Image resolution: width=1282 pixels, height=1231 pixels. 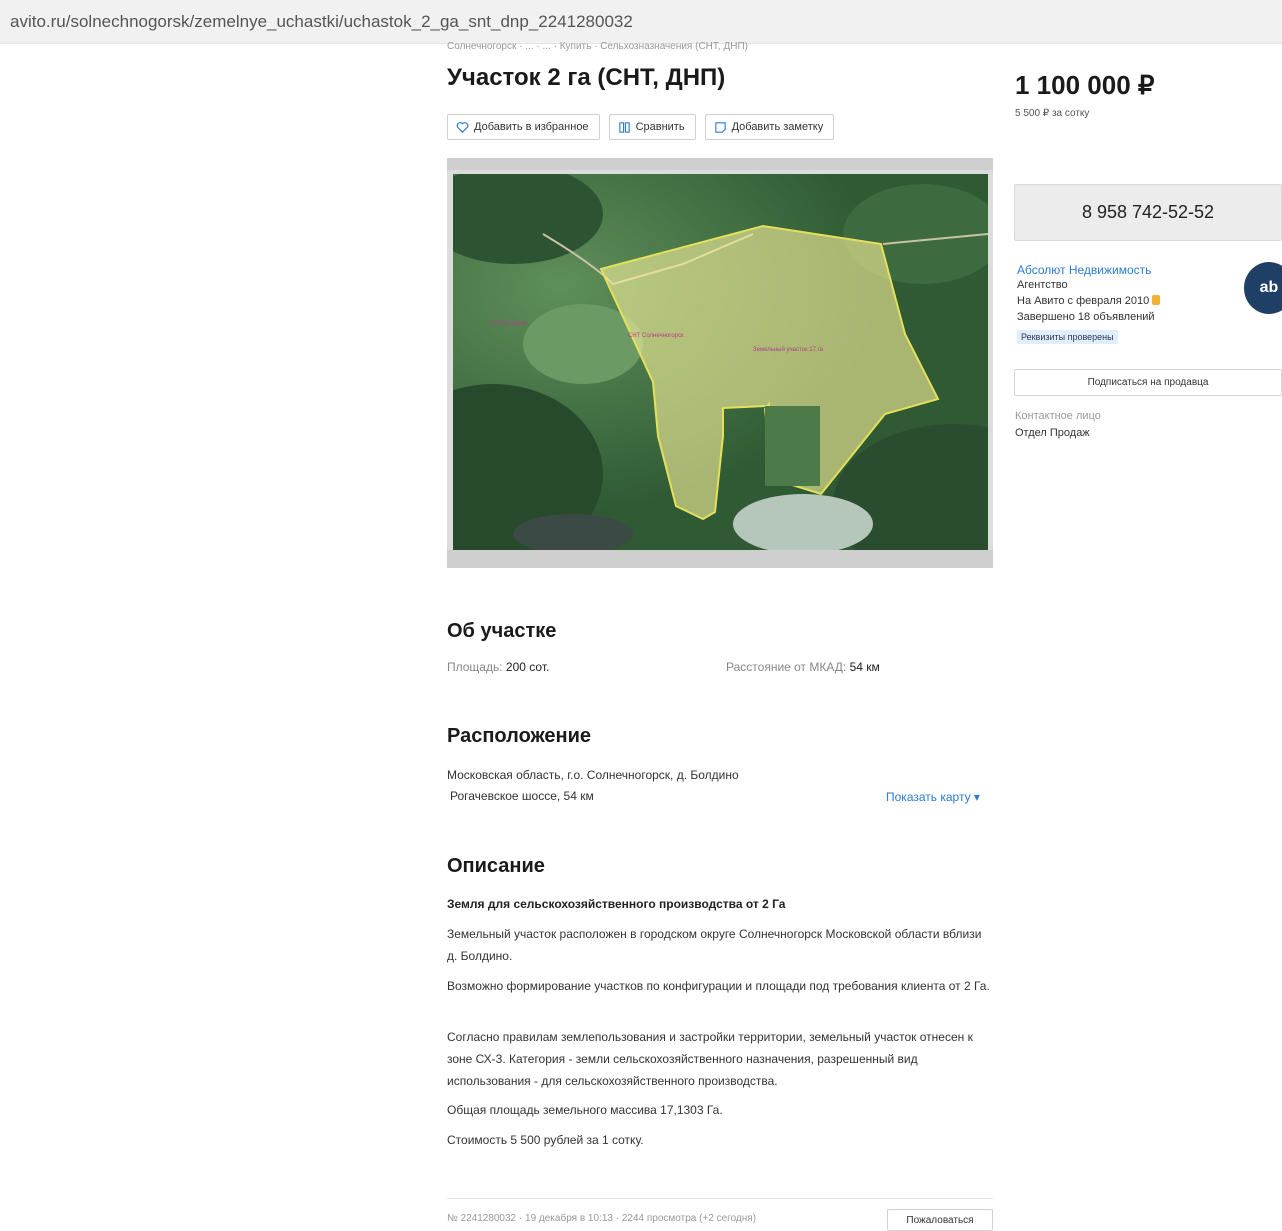 I want to click on note-icon, so click(x=720, y=127).